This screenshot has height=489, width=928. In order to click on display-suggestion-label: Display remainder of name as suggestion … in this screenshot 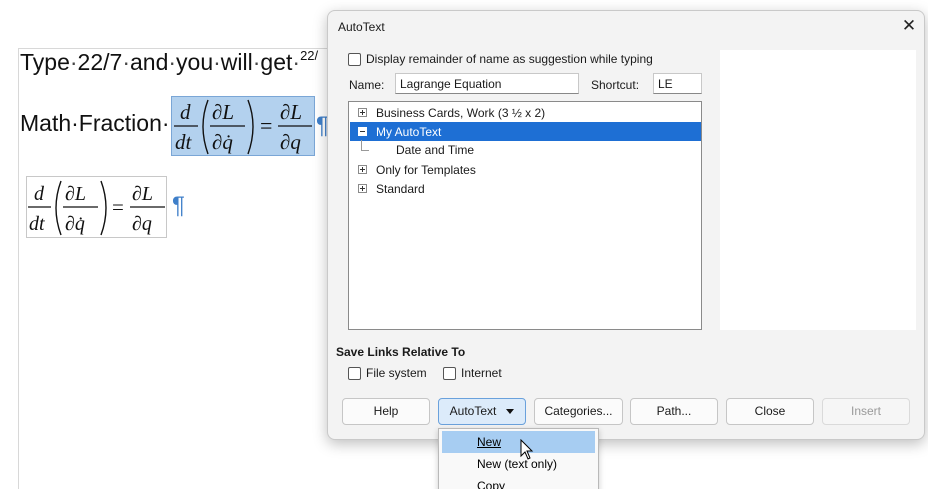, I will do `click(509, 59)`.